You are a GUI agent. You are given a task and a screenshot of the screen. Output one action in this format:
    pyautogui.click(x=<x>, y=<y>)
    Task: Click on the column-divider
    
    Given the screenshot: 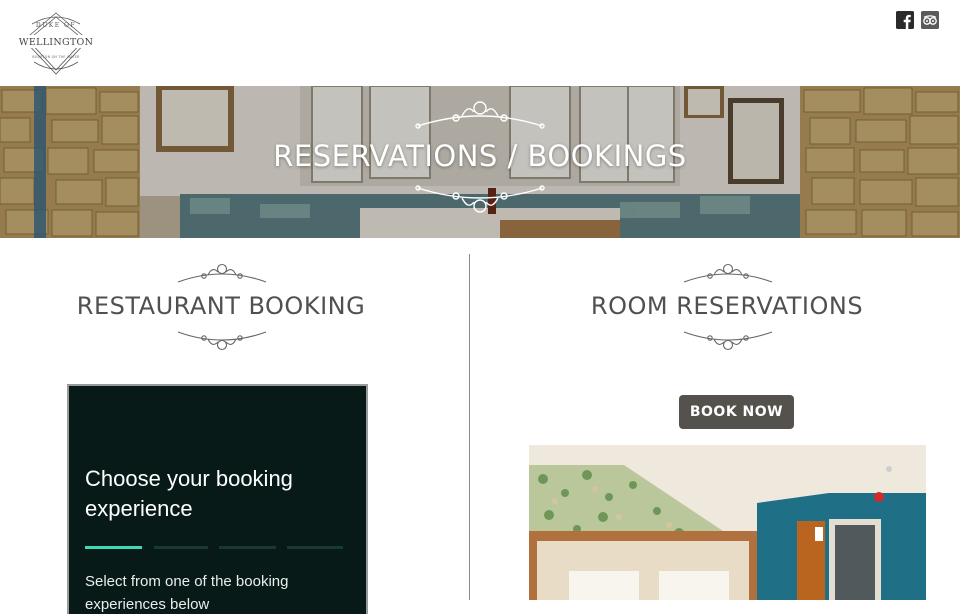 What is the action you would take?
    pyautogui.click(x=469, y=427)
    